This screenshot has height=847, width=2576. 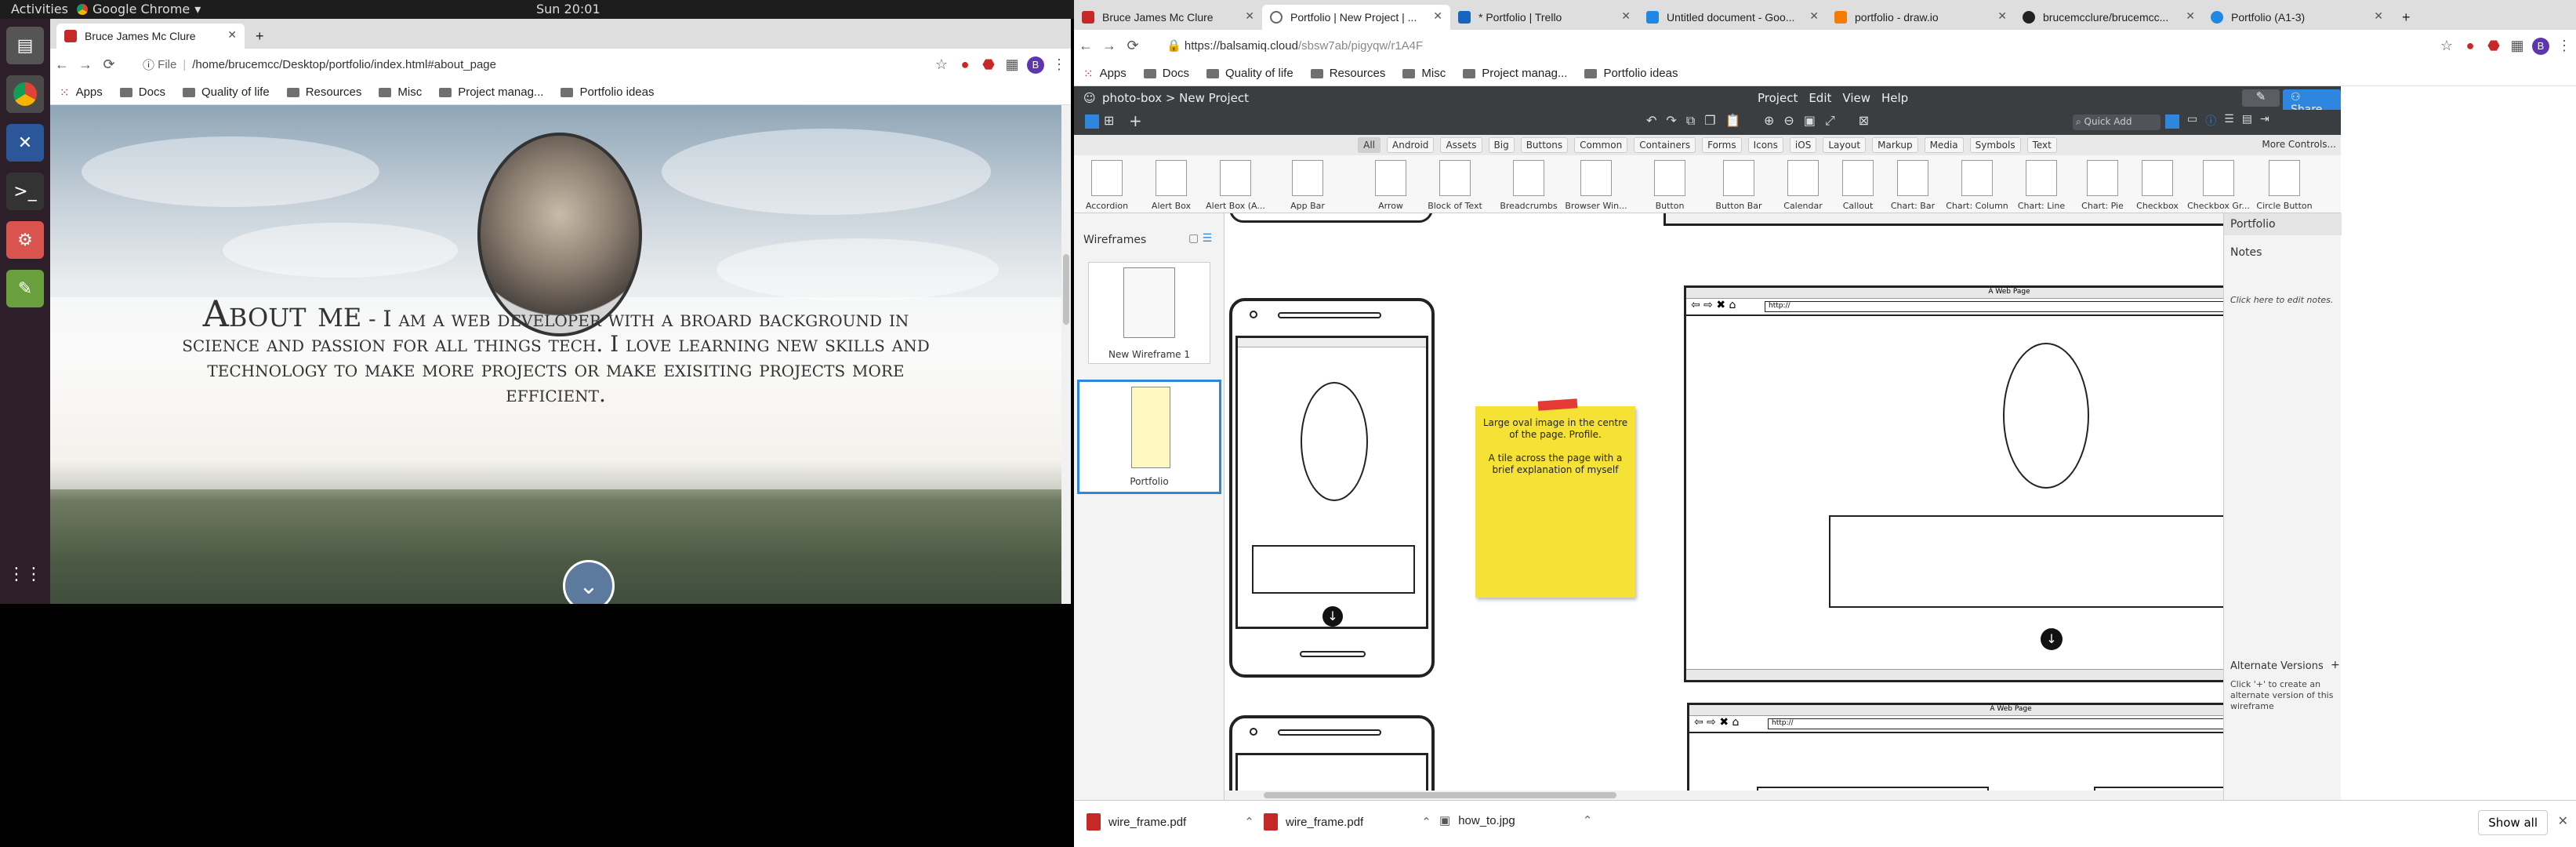 What do you see at coordinates (25, 94) in the screenshot?
I see `chrome-icon` at bounding box center [25, 94].